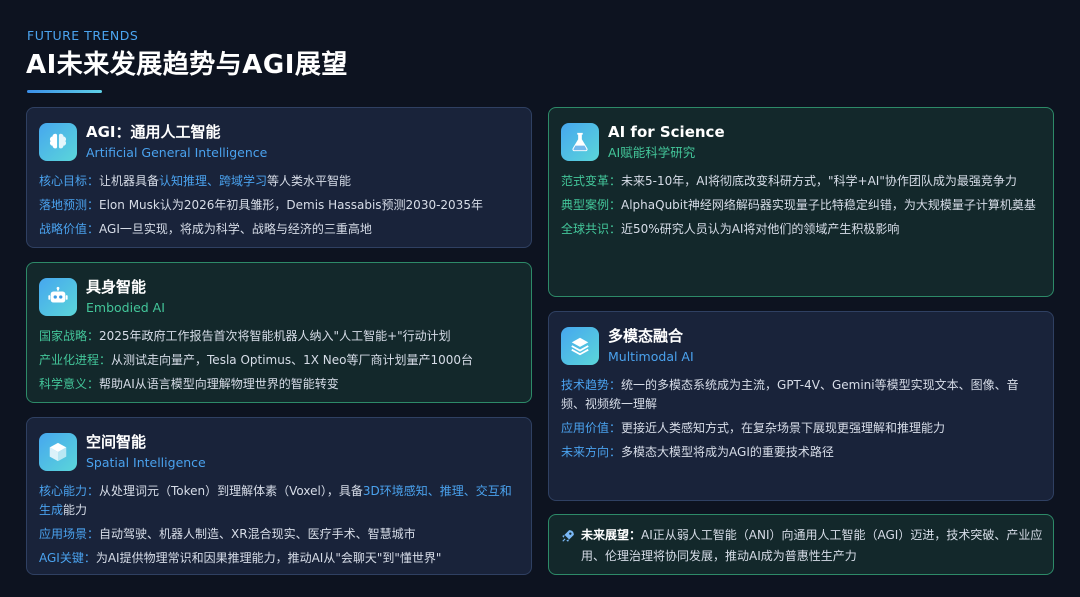 The image size is (1080, 597). Describe the element at coordinates (69, 384) in the screenshot. I see `row-label: 科学意义：` at that location.